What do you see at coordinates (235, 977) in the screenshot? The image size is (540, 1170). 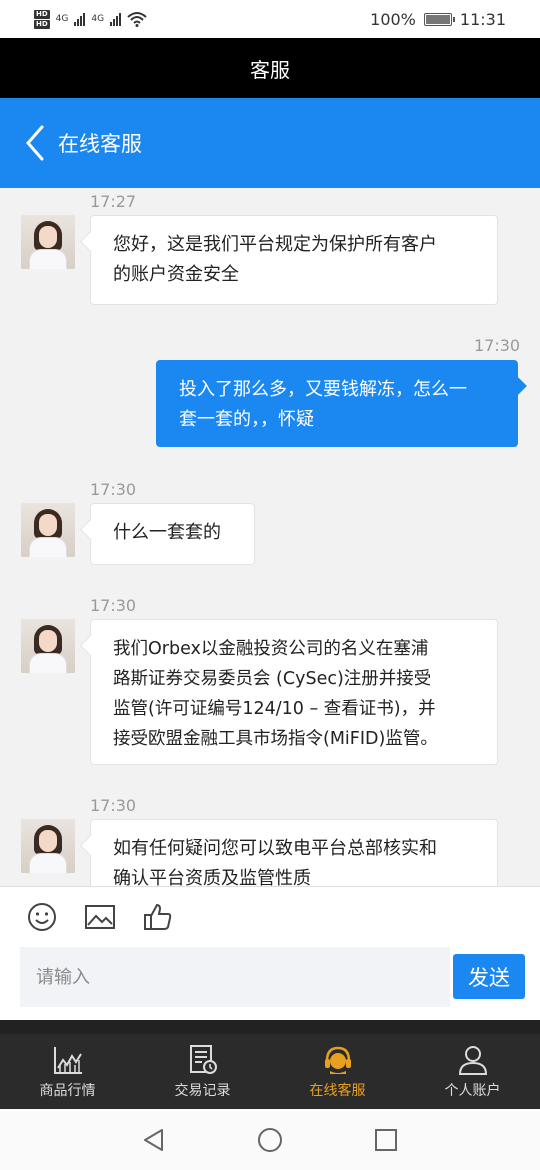 I see `message-input` at bounding box center [235, 977].